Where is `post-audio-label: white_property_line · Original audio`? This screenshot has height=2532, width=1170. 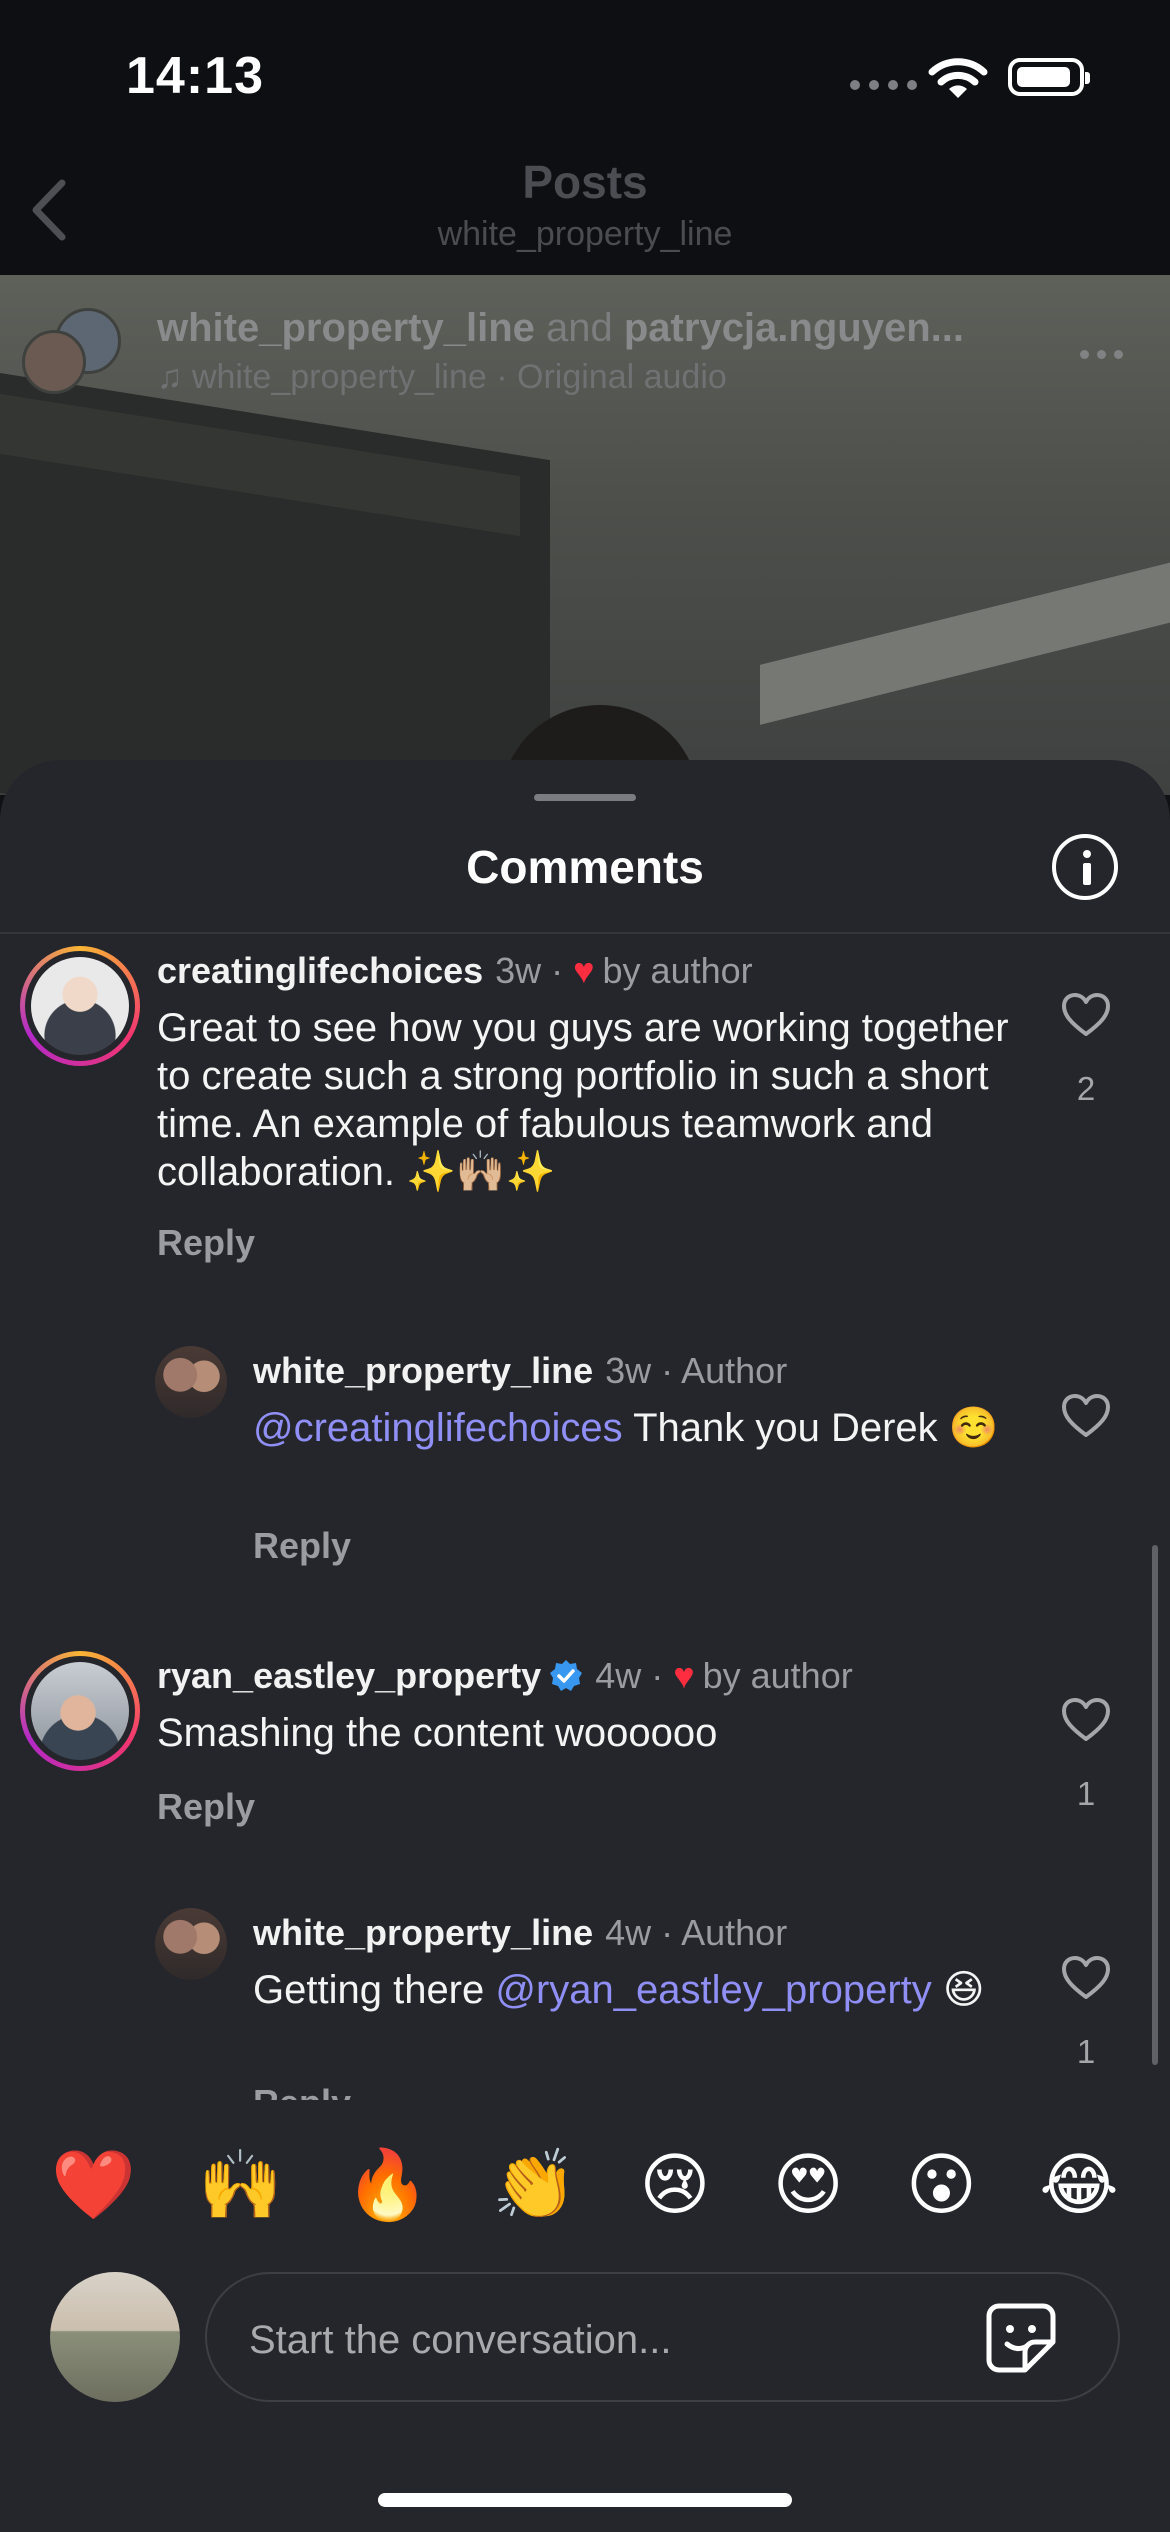 post-audio-label: white_property_line · Original audio is located at coordinates (459, 377).